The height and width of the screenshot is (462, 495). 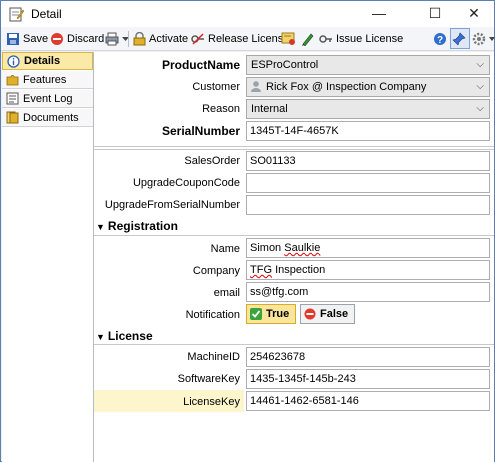 I want to click on company-rest: Inspection, so click(x=300, y=270).